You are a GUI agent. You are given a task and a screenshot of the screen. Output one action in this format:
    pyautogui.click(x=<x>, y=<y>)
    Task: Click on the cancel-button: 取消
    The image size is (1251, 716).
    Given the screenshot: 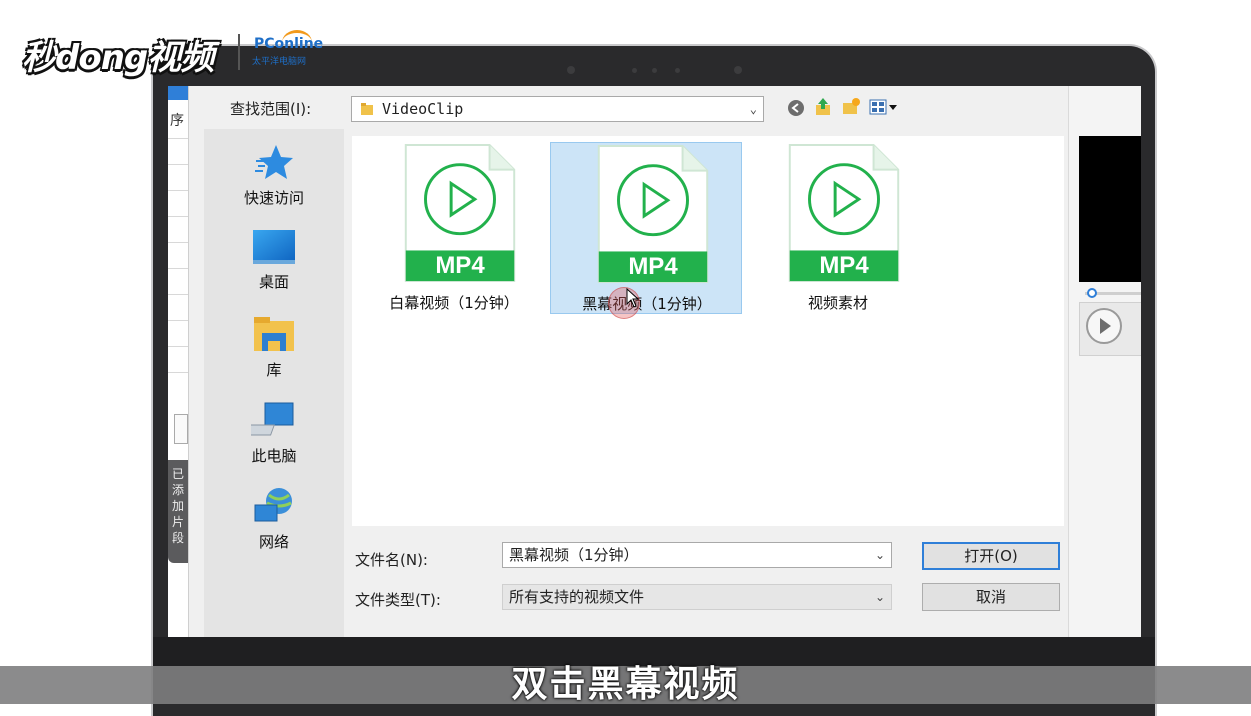 What is the action you would take?
    pyautogui.click(x=991, y=597)
    